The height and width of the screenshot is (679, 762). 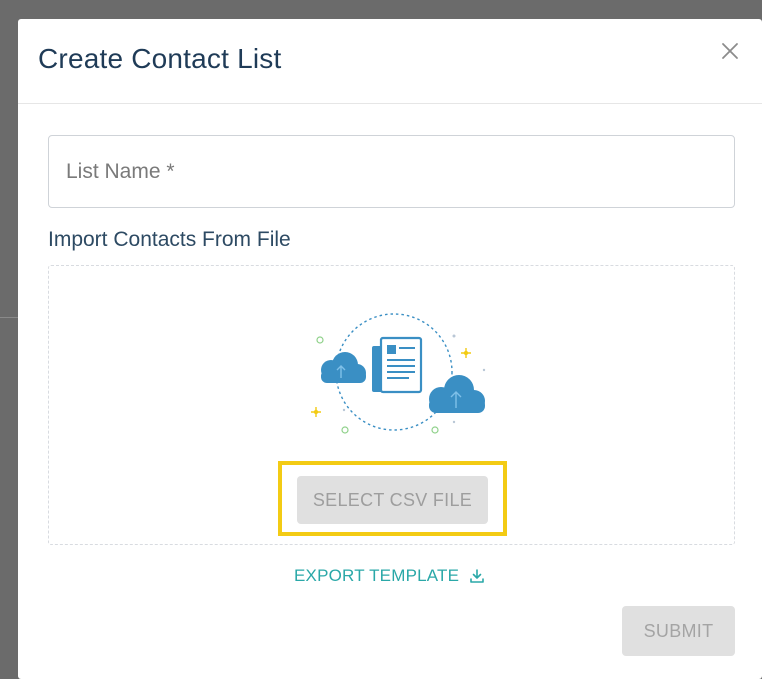 I want to click on close-icon, so click(x=730, y=51).